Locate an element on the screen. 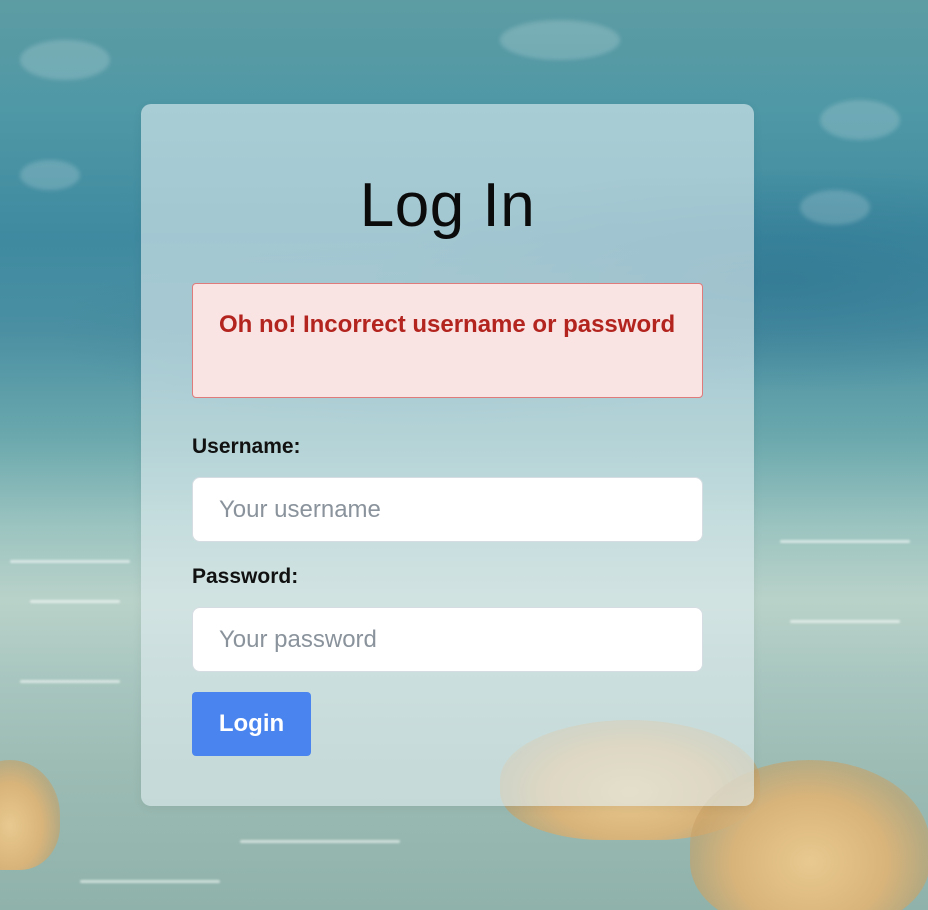 Image resolution: width=928 pixels, height=910 pixels. username-input is located at coordinates (447, 509).